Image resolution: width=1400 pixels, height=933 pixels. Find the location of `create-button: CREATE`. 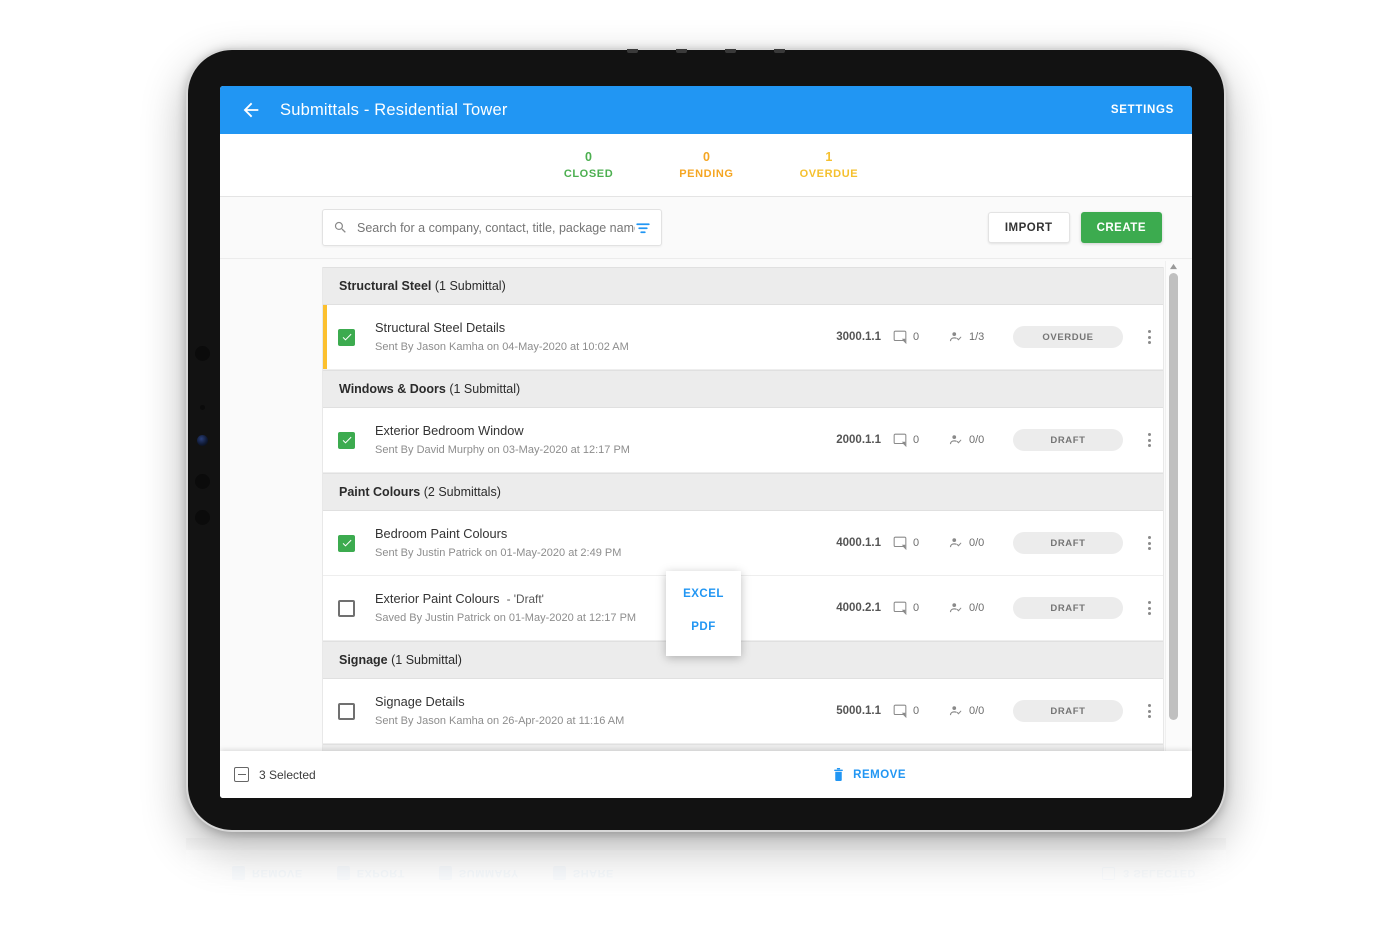

create-button: CREATE is located at coordinates (1121, 227).